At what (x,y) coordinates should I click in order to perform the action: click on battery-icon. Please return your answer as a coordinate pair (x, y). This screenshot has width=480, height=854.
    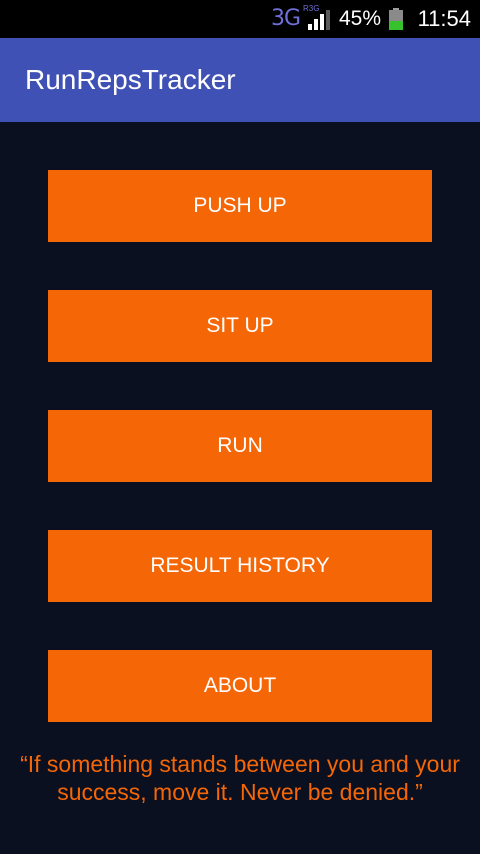
    Looking at the image, I should click on (396, 19).